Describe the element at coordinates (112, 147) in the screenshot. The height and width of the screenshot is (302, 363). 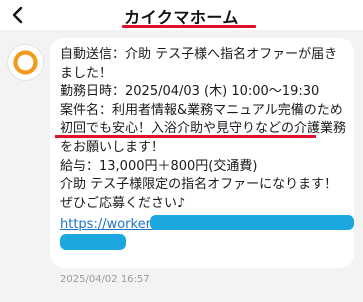
I see `message-line: をお願いします！` at that location.